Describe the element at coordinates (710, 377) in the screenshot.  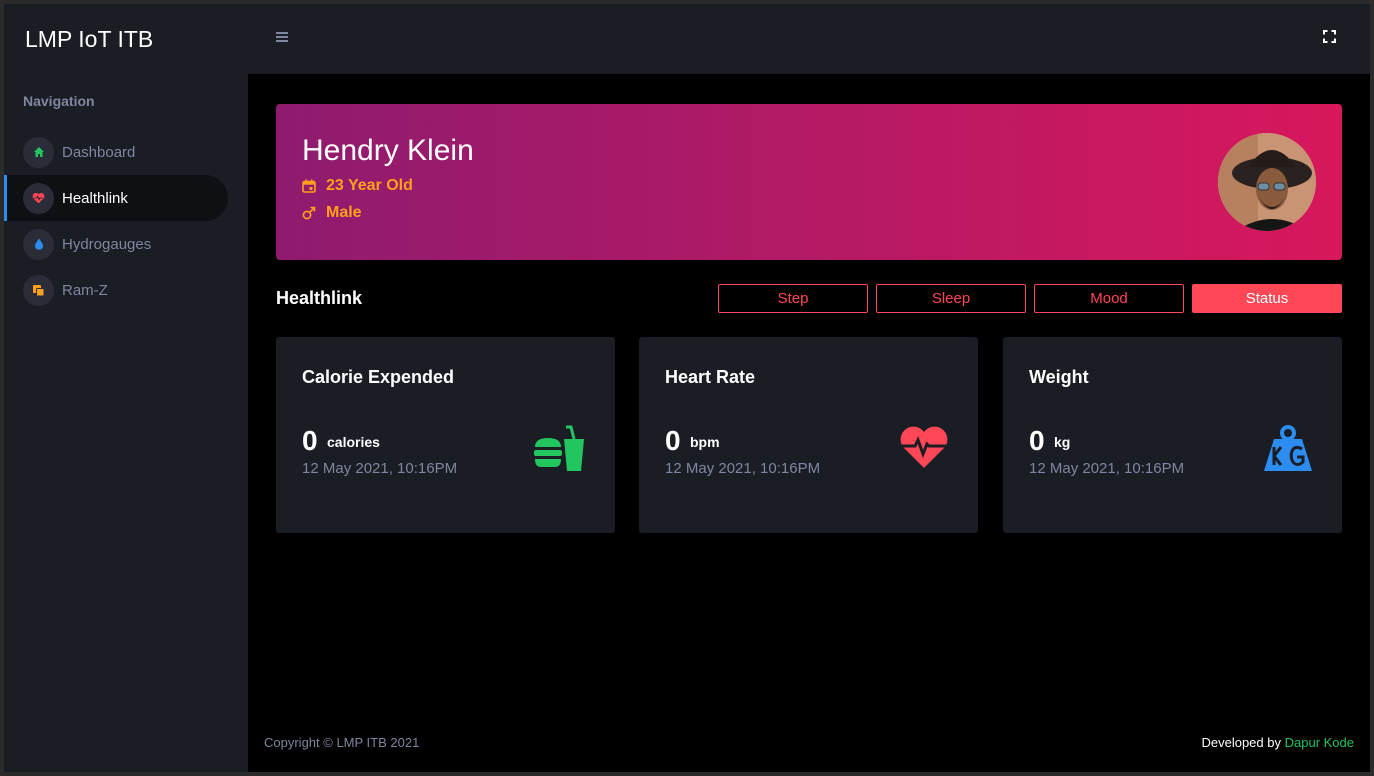
I see `card-title: Heart Rate` at that location.